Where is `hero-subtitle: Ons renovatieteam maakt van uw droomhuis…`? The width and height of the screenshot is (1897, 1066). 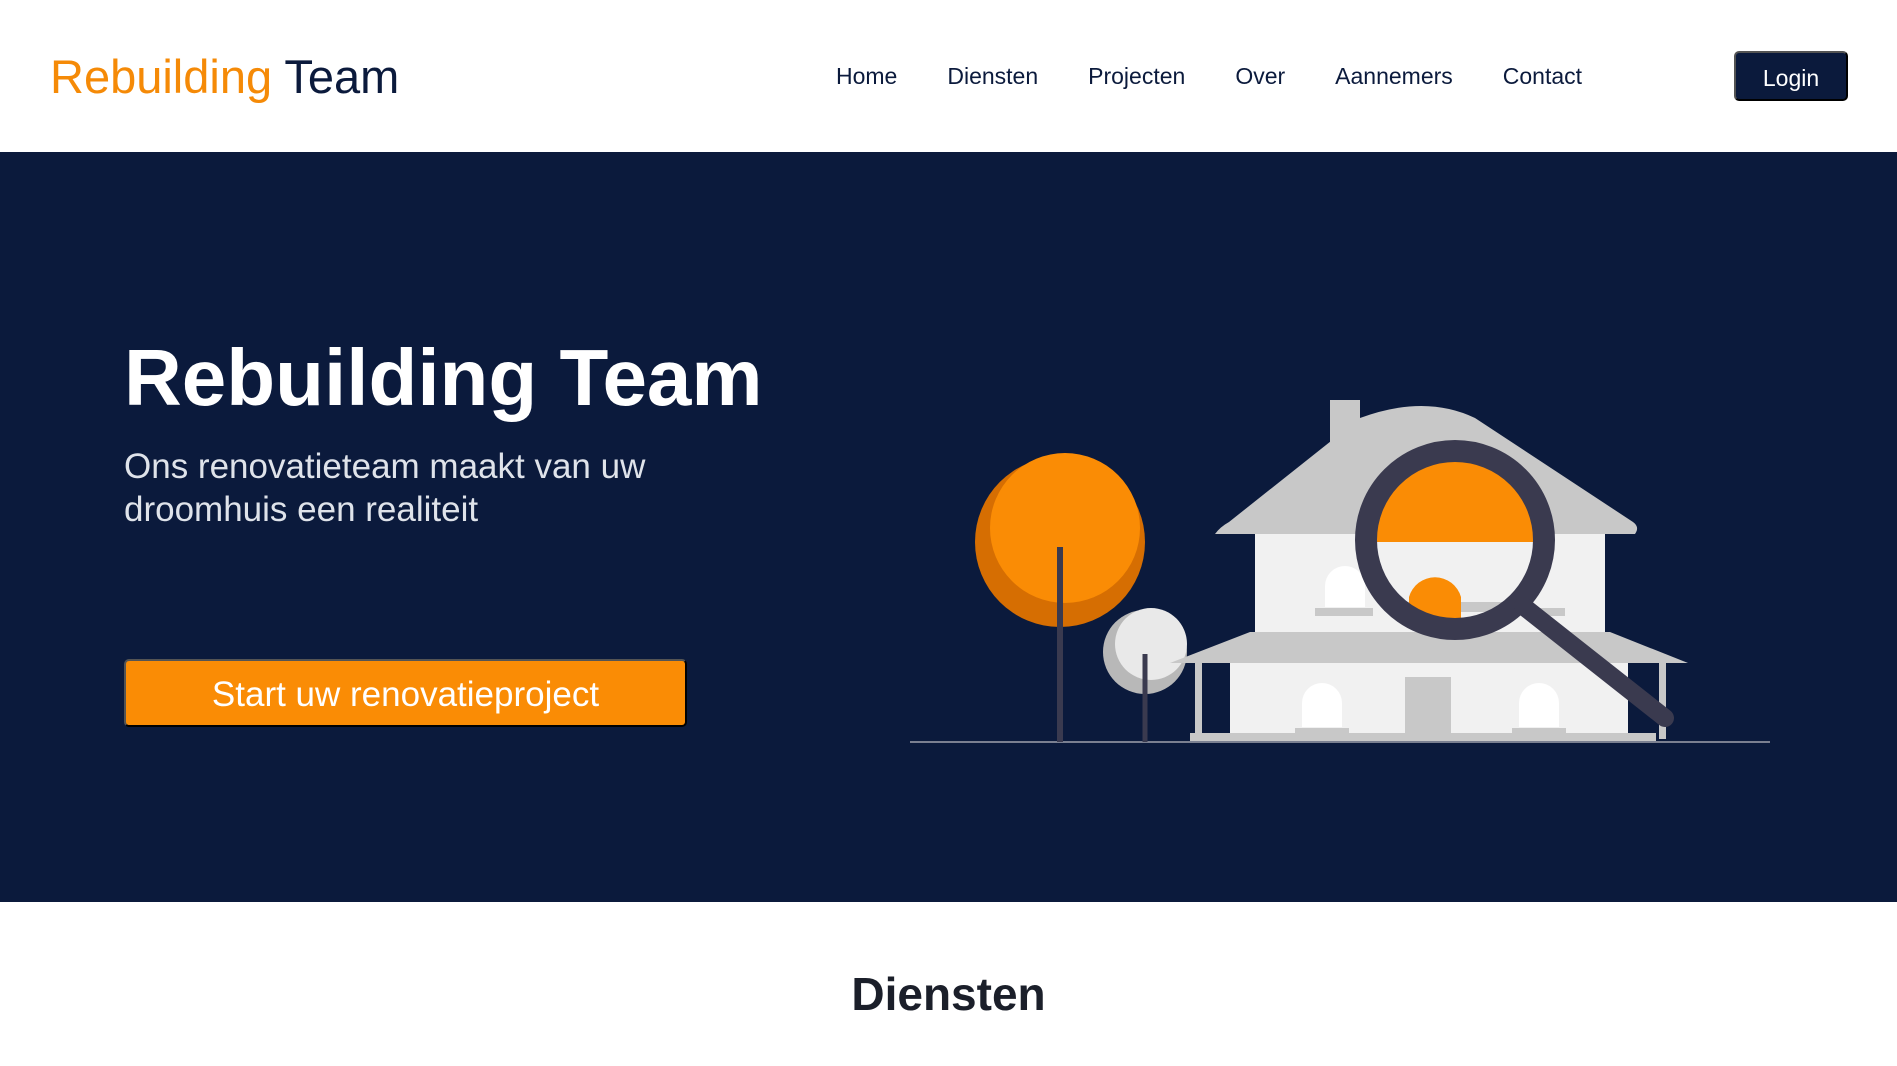 hero-subtitle: Ons renovatieteam maakt van uw droomhuis… is located at coordinates (385, 488).